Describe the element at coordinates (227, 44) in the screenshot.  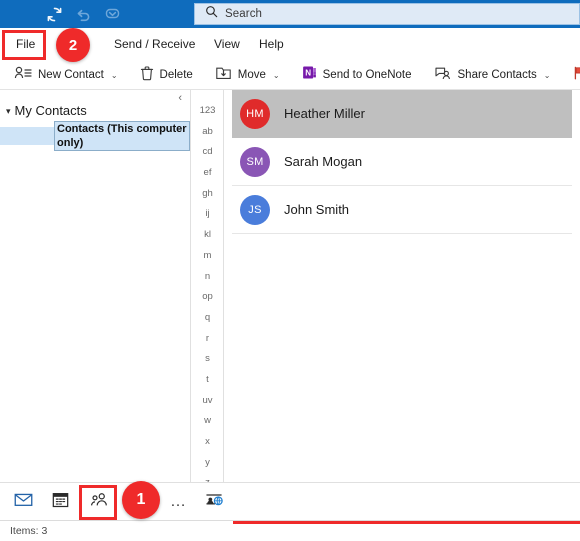
I see `view-tab: View` at that location.